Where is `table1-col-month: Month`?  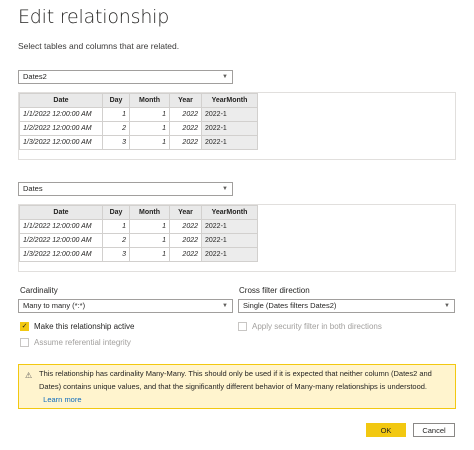 table1-col-month: Month is located at coordinates (149, 100).